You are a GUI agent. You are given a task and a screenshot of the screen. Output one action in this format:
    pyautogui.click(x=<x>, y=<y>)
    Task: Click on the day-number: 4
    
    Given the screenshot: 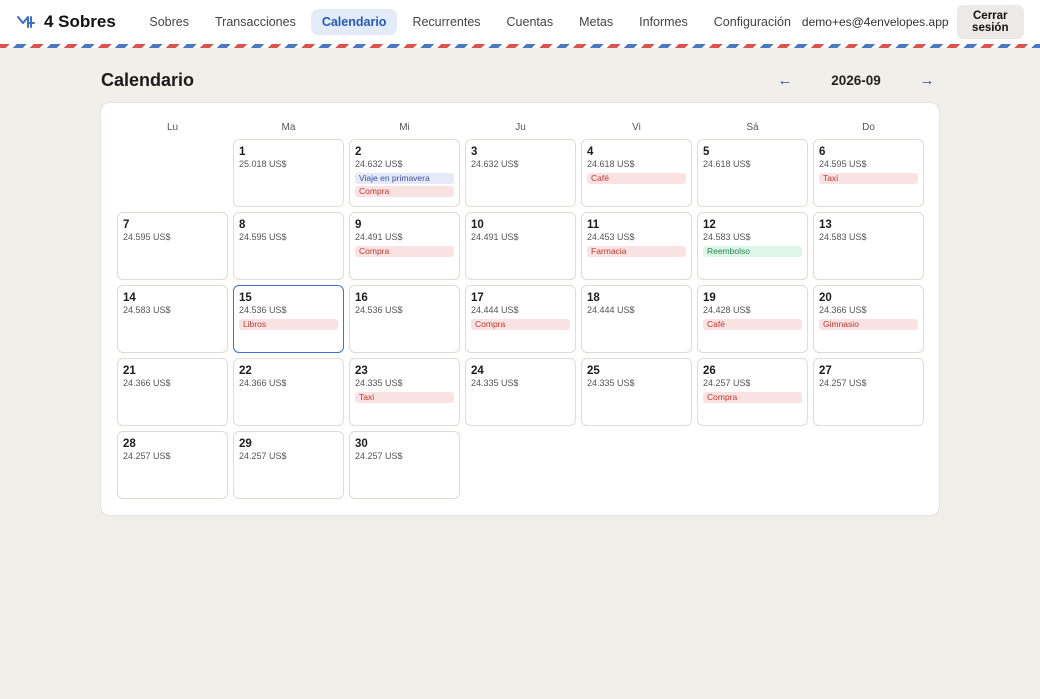 What is the action you would take?
    pyautogui.click(x=590, y=152)
    